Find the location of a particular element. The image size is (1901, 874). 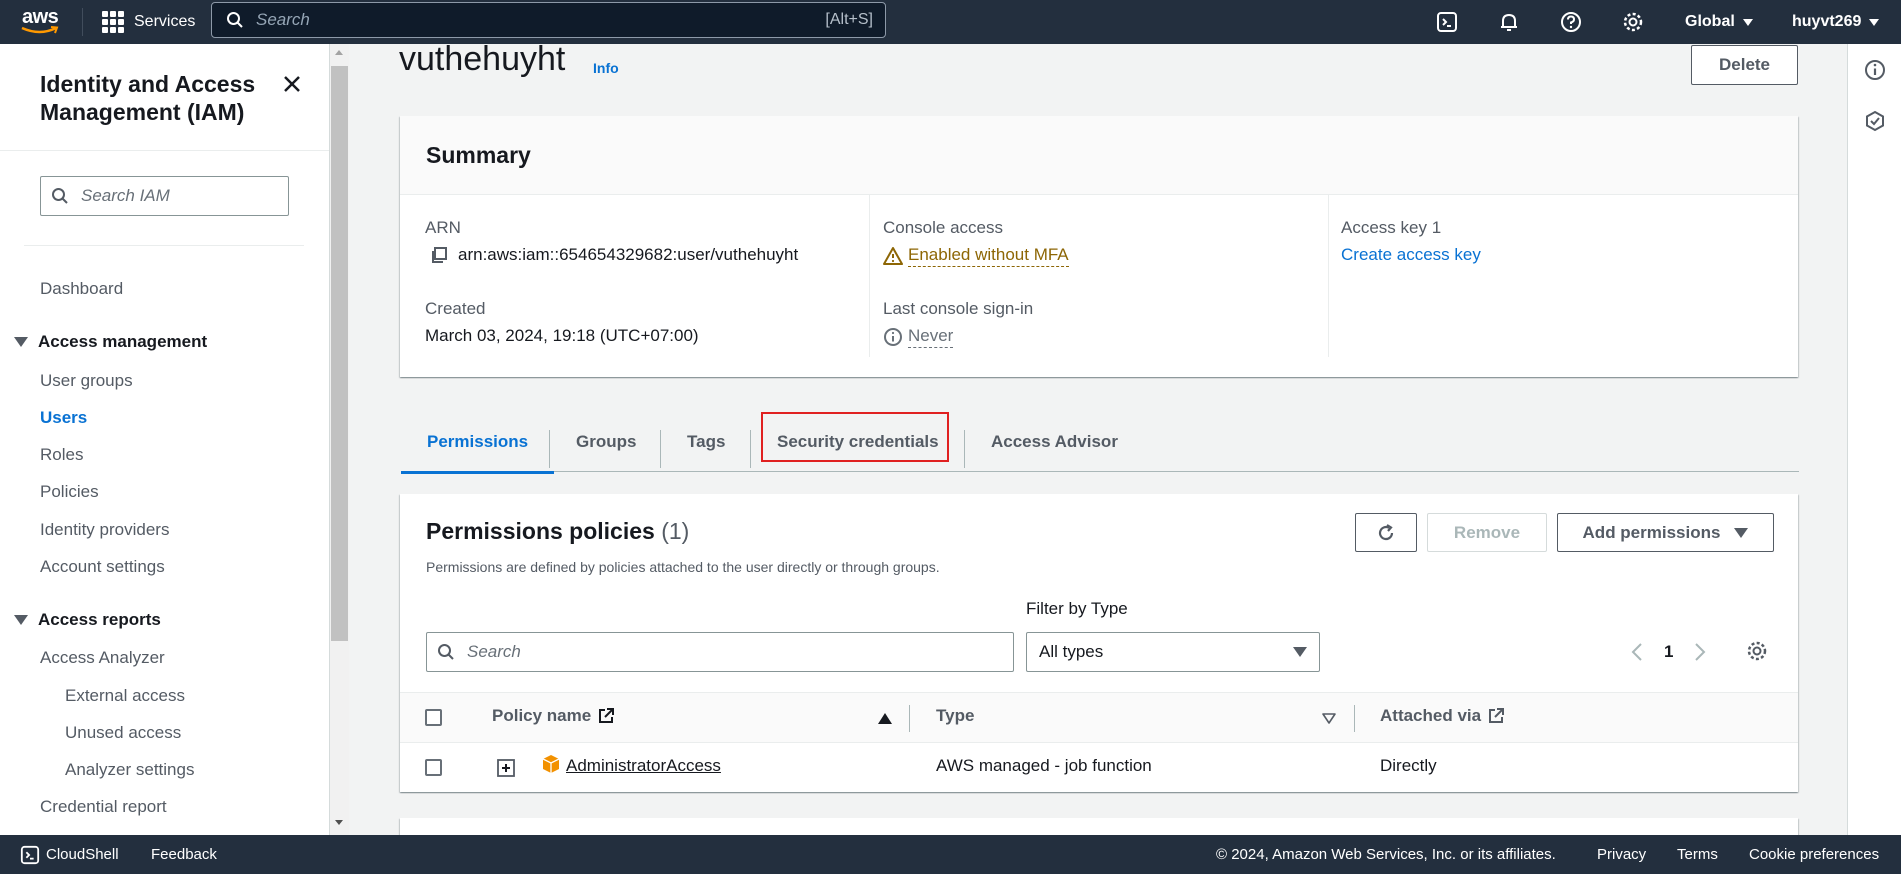

tutorial-hexagon-icon is located at coordinates (1875, 121).